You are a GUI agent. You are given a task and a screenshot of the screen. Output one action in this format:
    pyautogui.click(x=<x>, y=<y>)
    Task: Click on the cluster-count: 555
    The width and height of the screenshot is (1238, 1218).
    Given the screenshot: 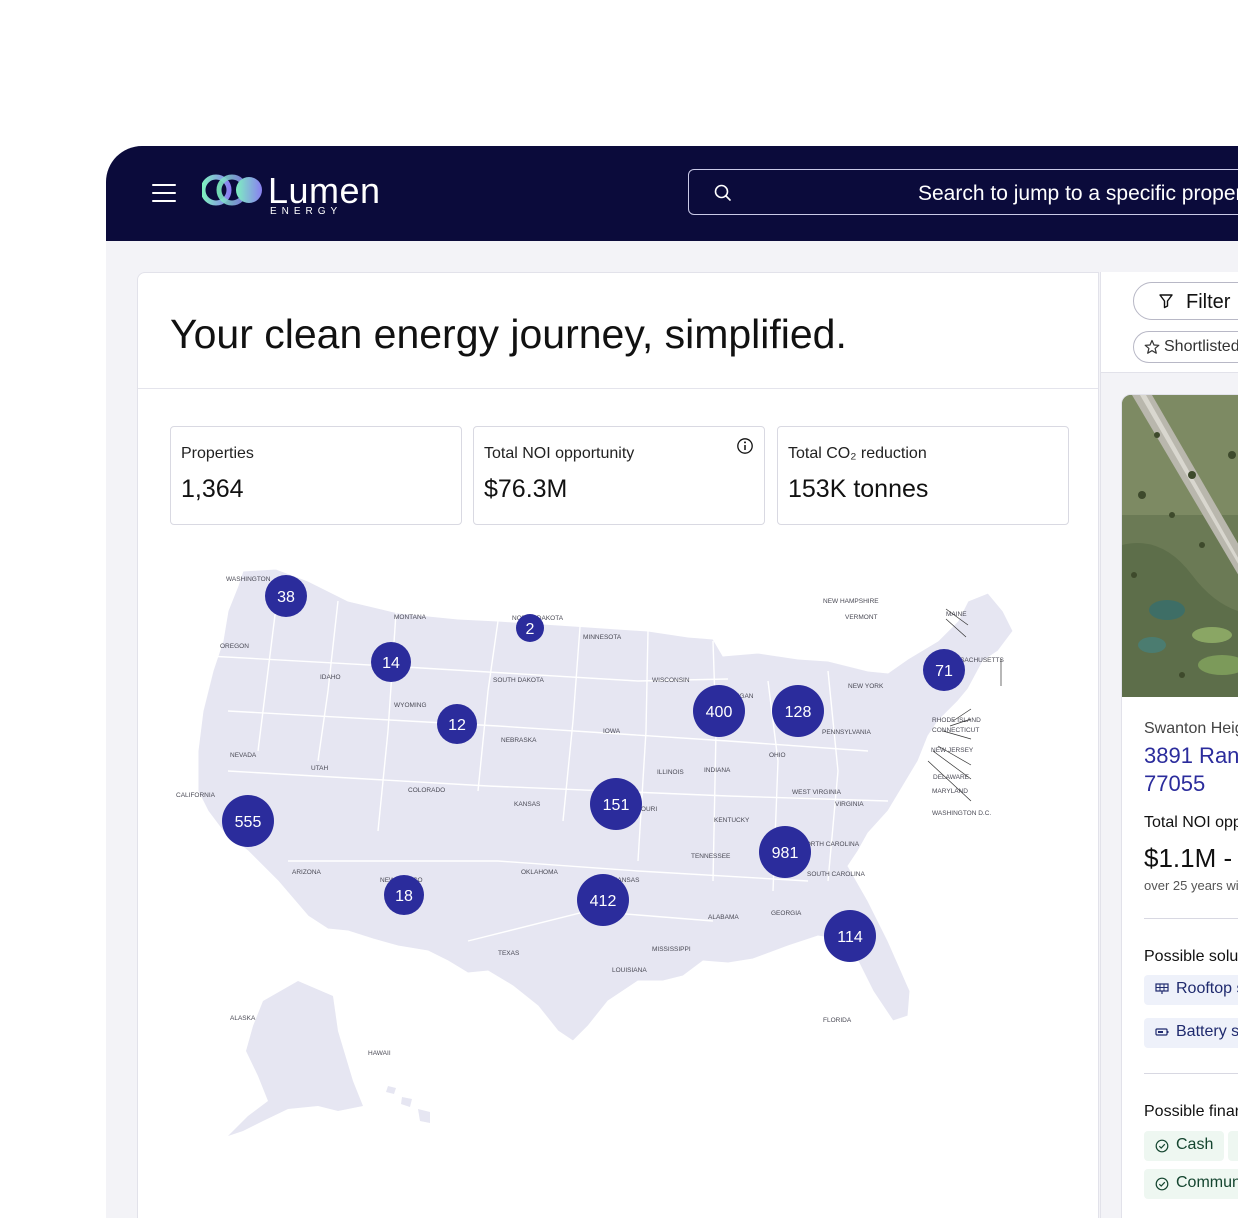 What is the action you would take?
    pyautogui.click(x=248, y=822)
    